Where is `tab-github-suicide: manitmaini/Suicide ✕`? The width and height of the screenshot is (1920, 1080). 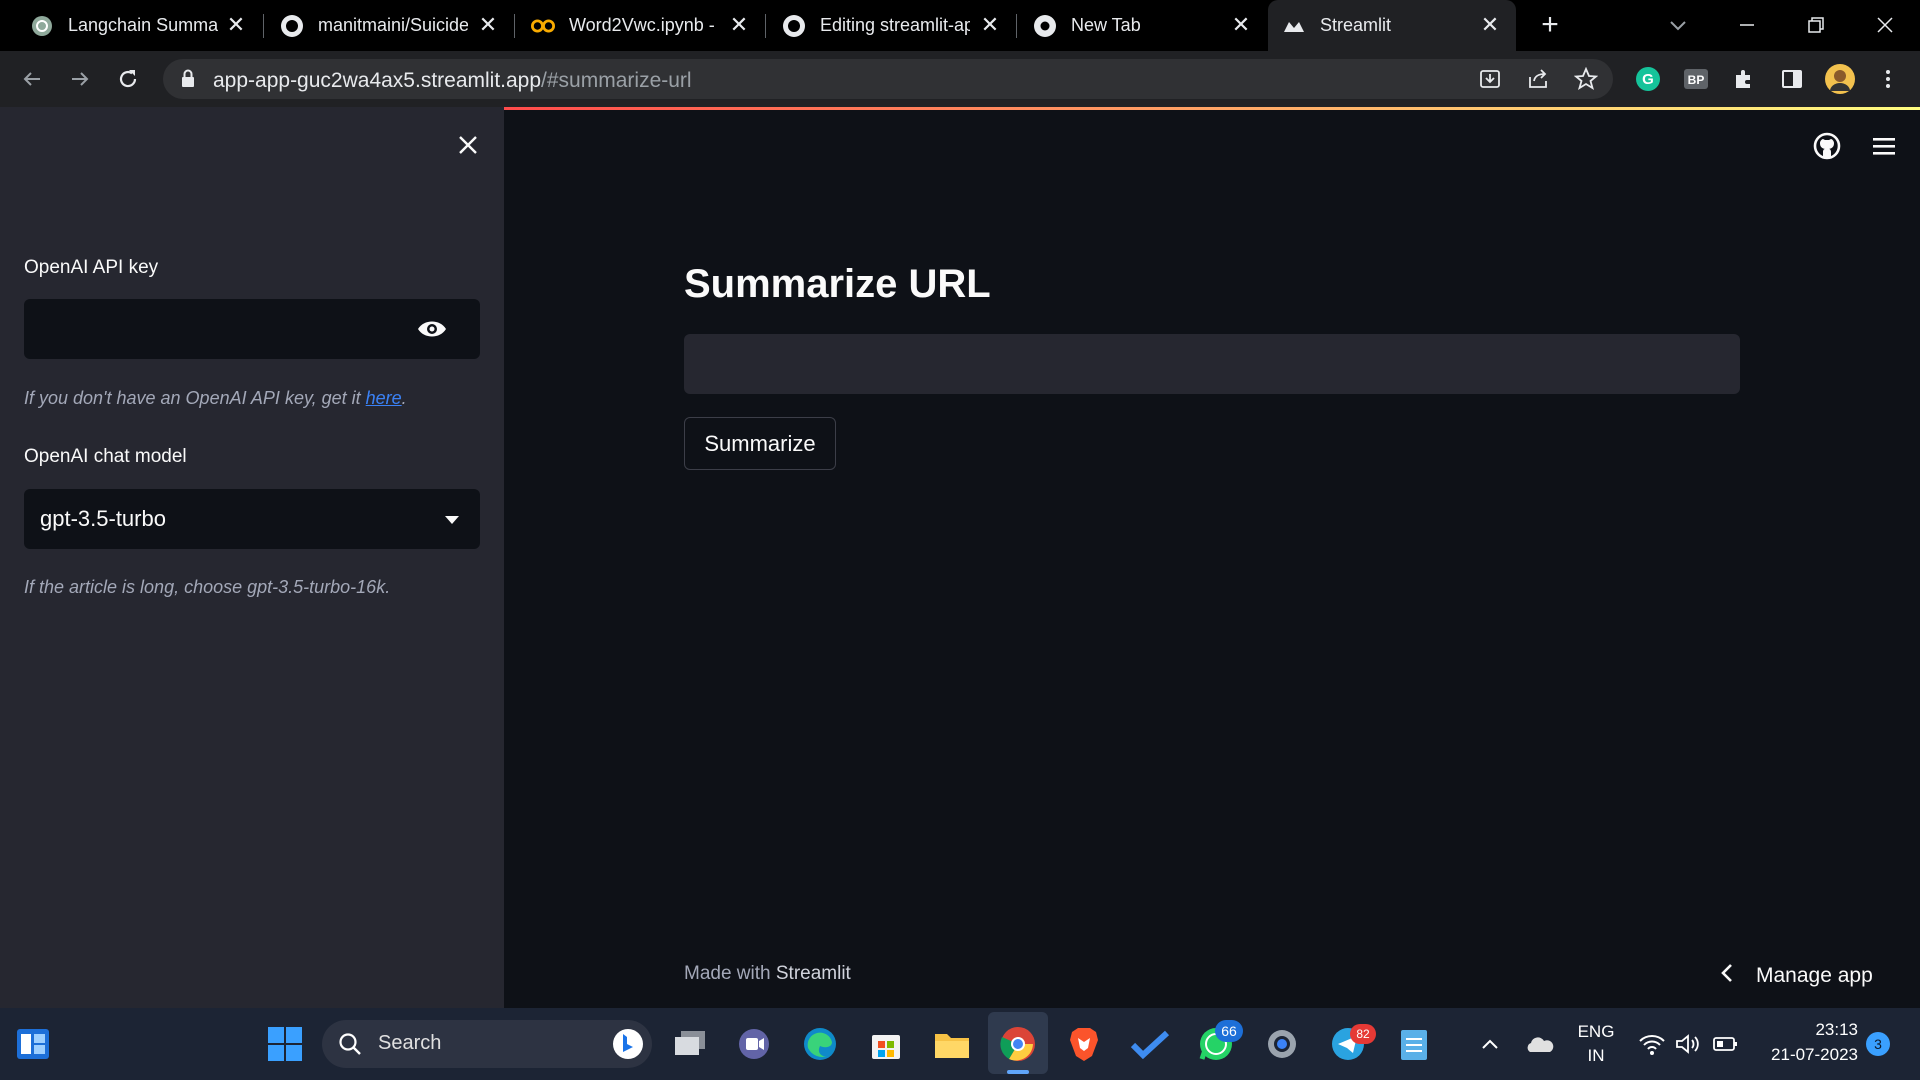 tab-github-suicide: manitmaini/Suicide ✕ is located at coordinates (389, 25).